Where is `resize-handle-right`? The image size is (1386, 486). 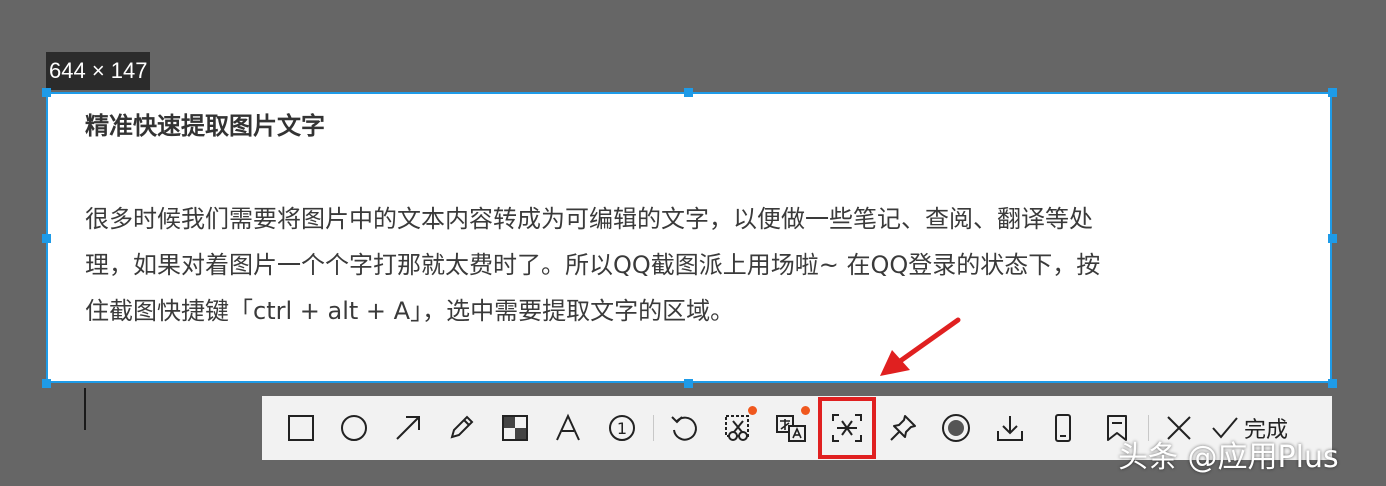 resize-handle-right is located at coordinates (1332, 238).